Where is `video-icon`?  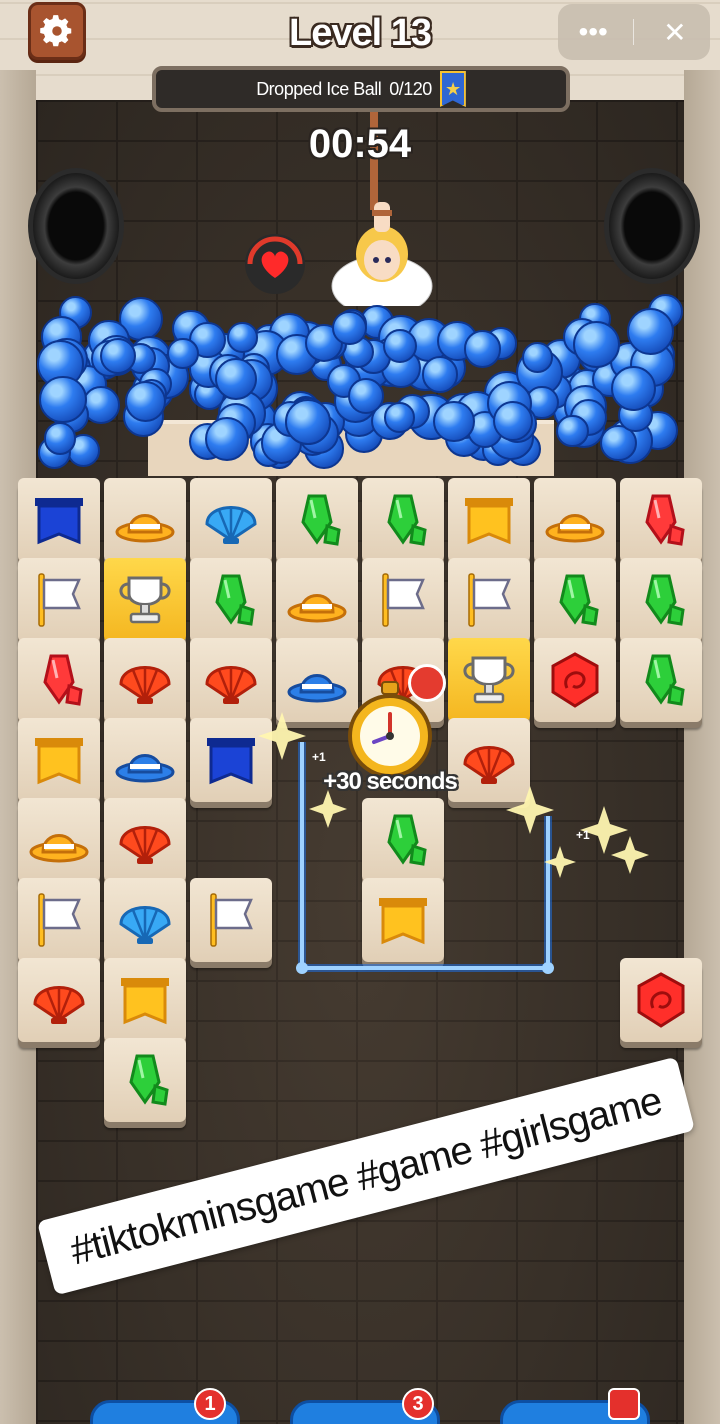 video-icon is located at coordinates (427, 683).